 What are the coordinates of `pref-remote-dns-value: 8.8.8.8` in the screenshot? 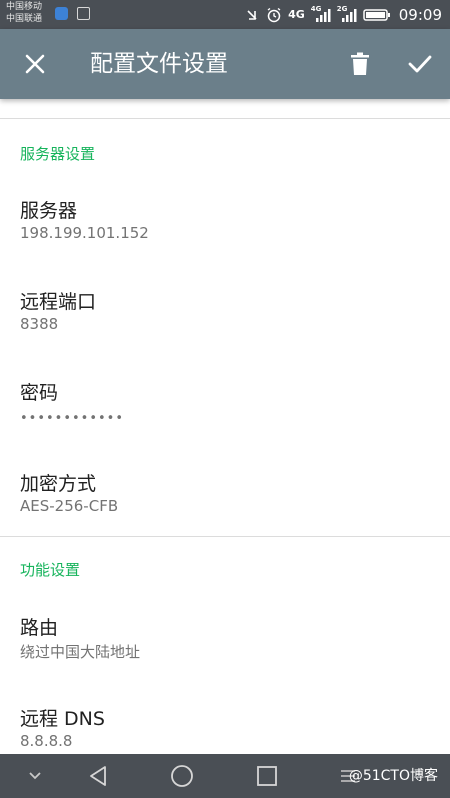 It's located at (46, 741).